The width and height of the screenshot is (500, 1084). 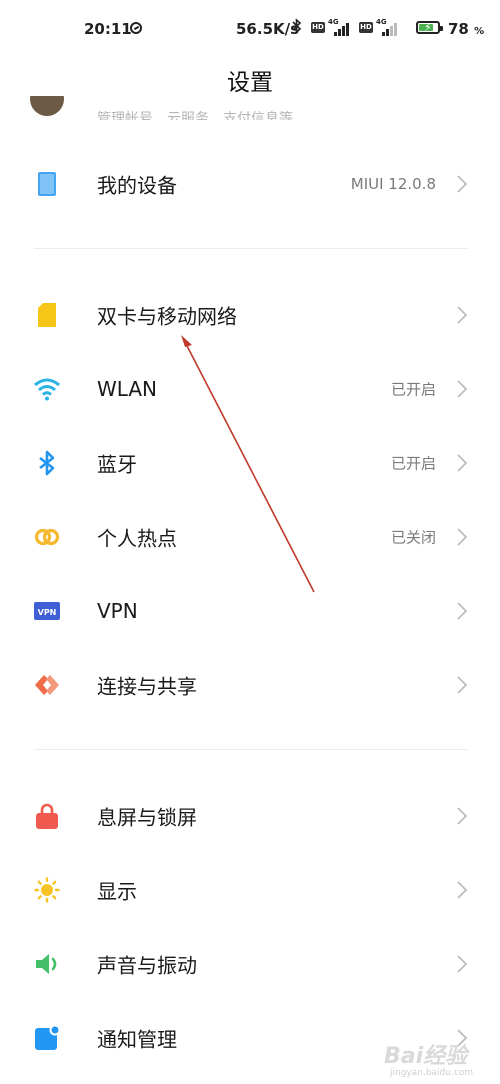 What do you see at coordinates (318, 27) in the screenshot?
I see `hd-voice-icon: HD` at bounding box center [318, 27].